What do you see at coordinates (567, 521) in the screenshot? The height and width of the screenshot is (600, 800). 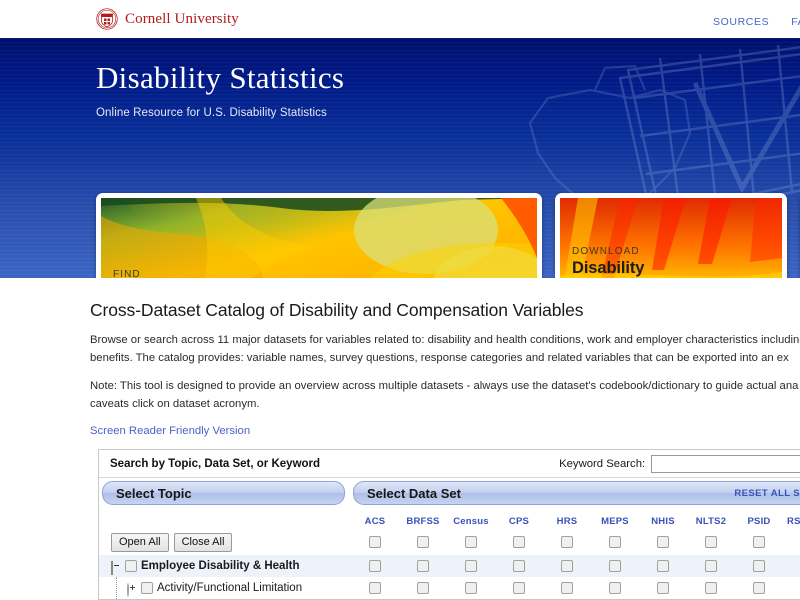 I see `dataset-column-hrs: HRS` at bounding box center [567, 521].